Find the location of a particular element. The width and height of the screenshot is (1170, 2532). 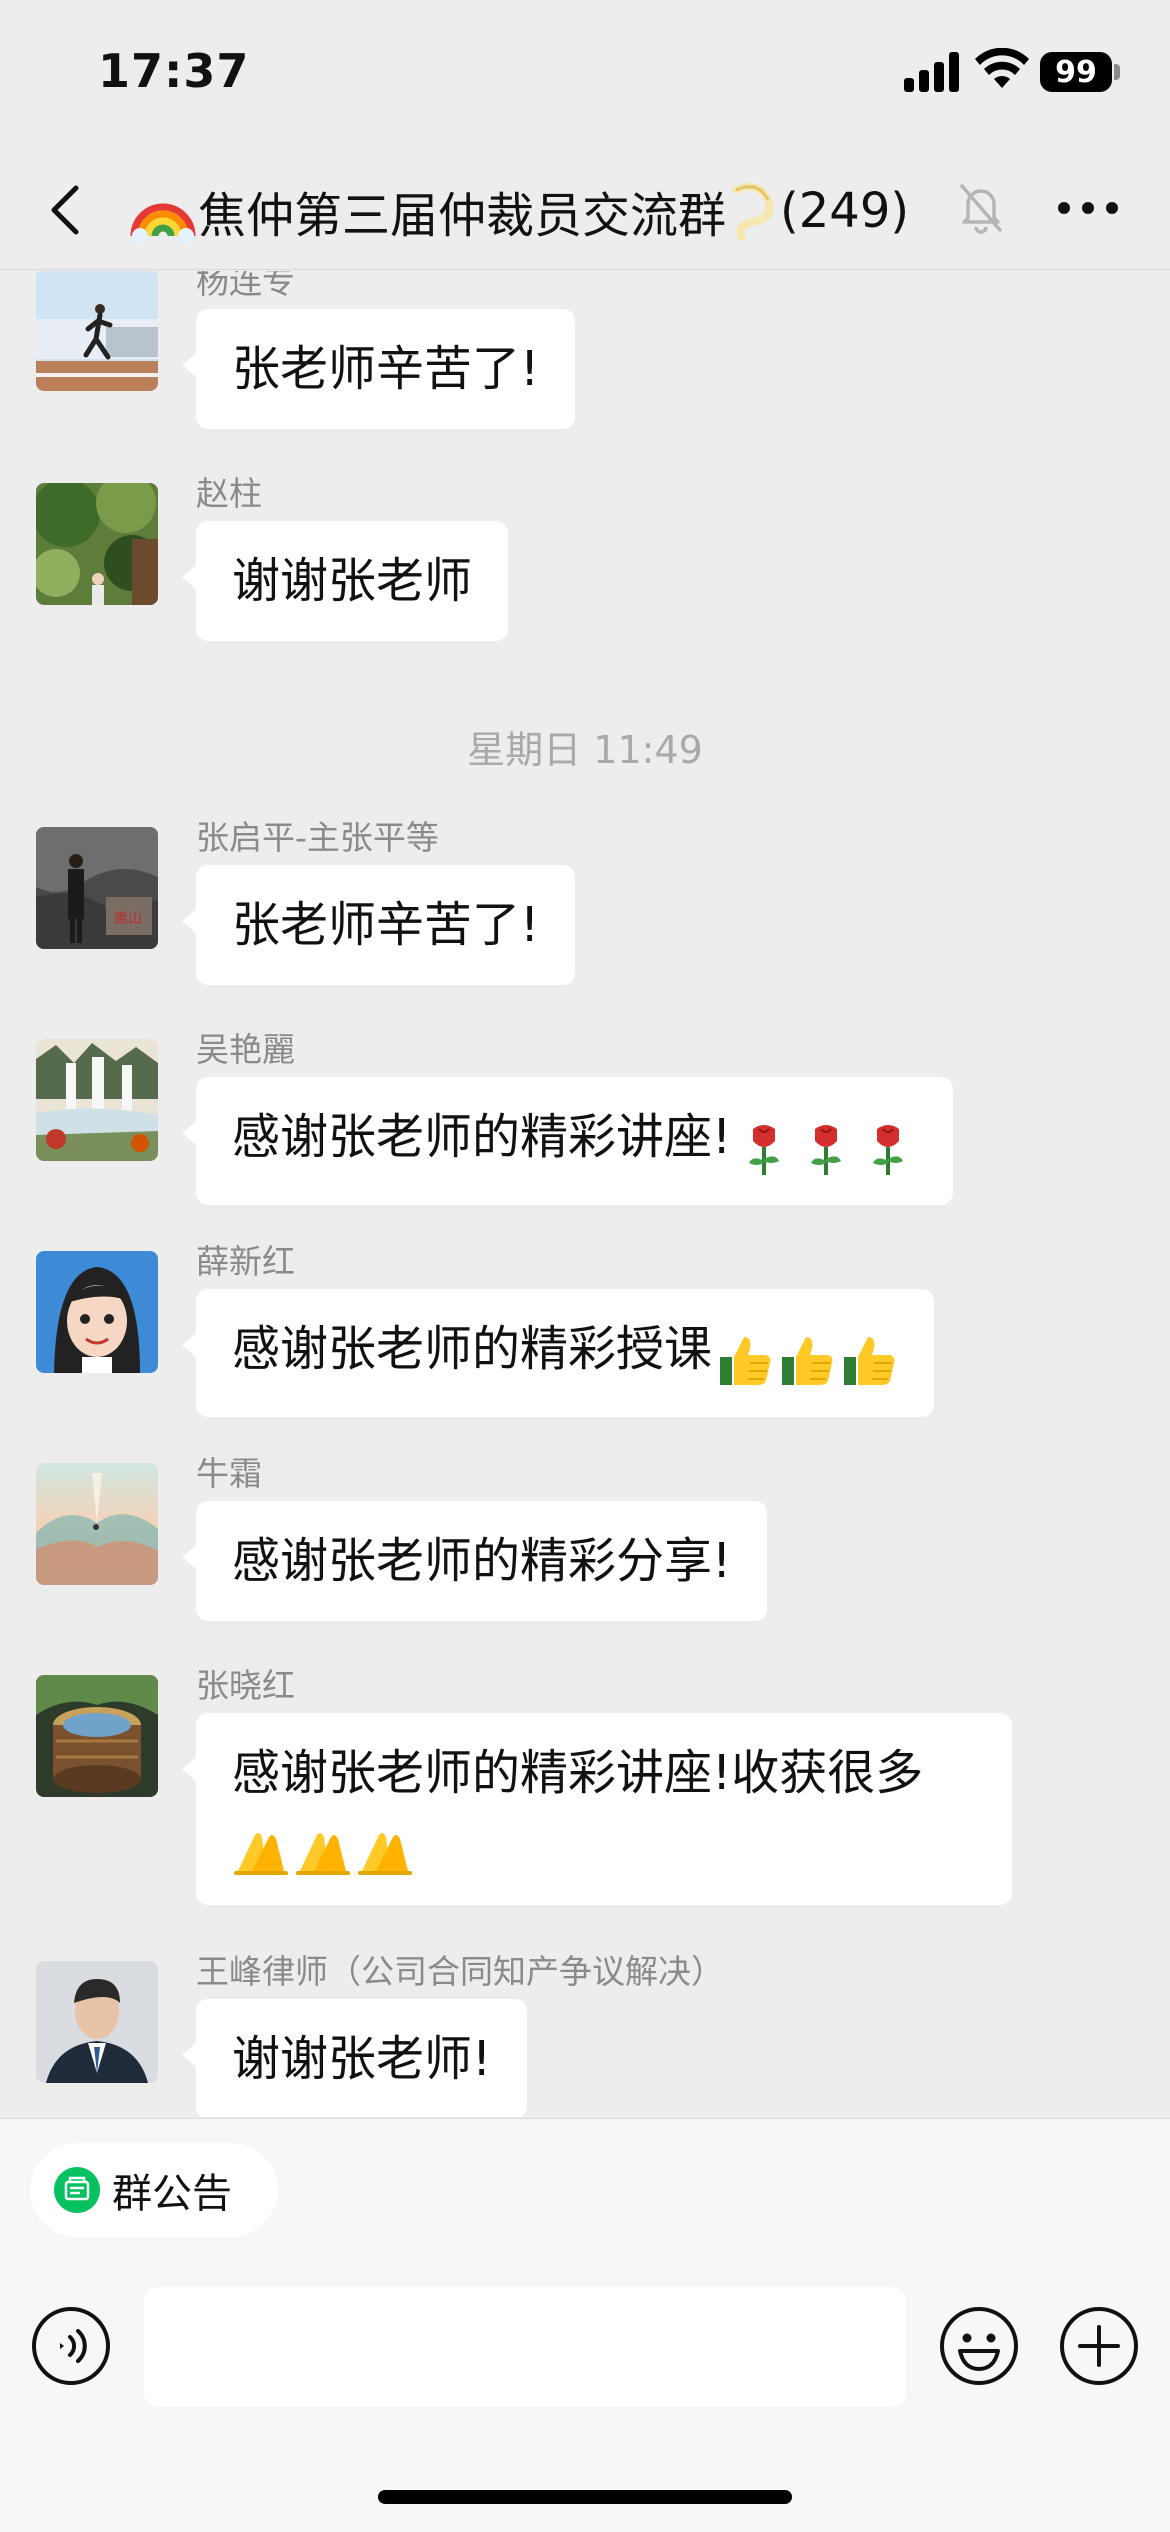

plus-icon is located at coordinates (1099, 2346).